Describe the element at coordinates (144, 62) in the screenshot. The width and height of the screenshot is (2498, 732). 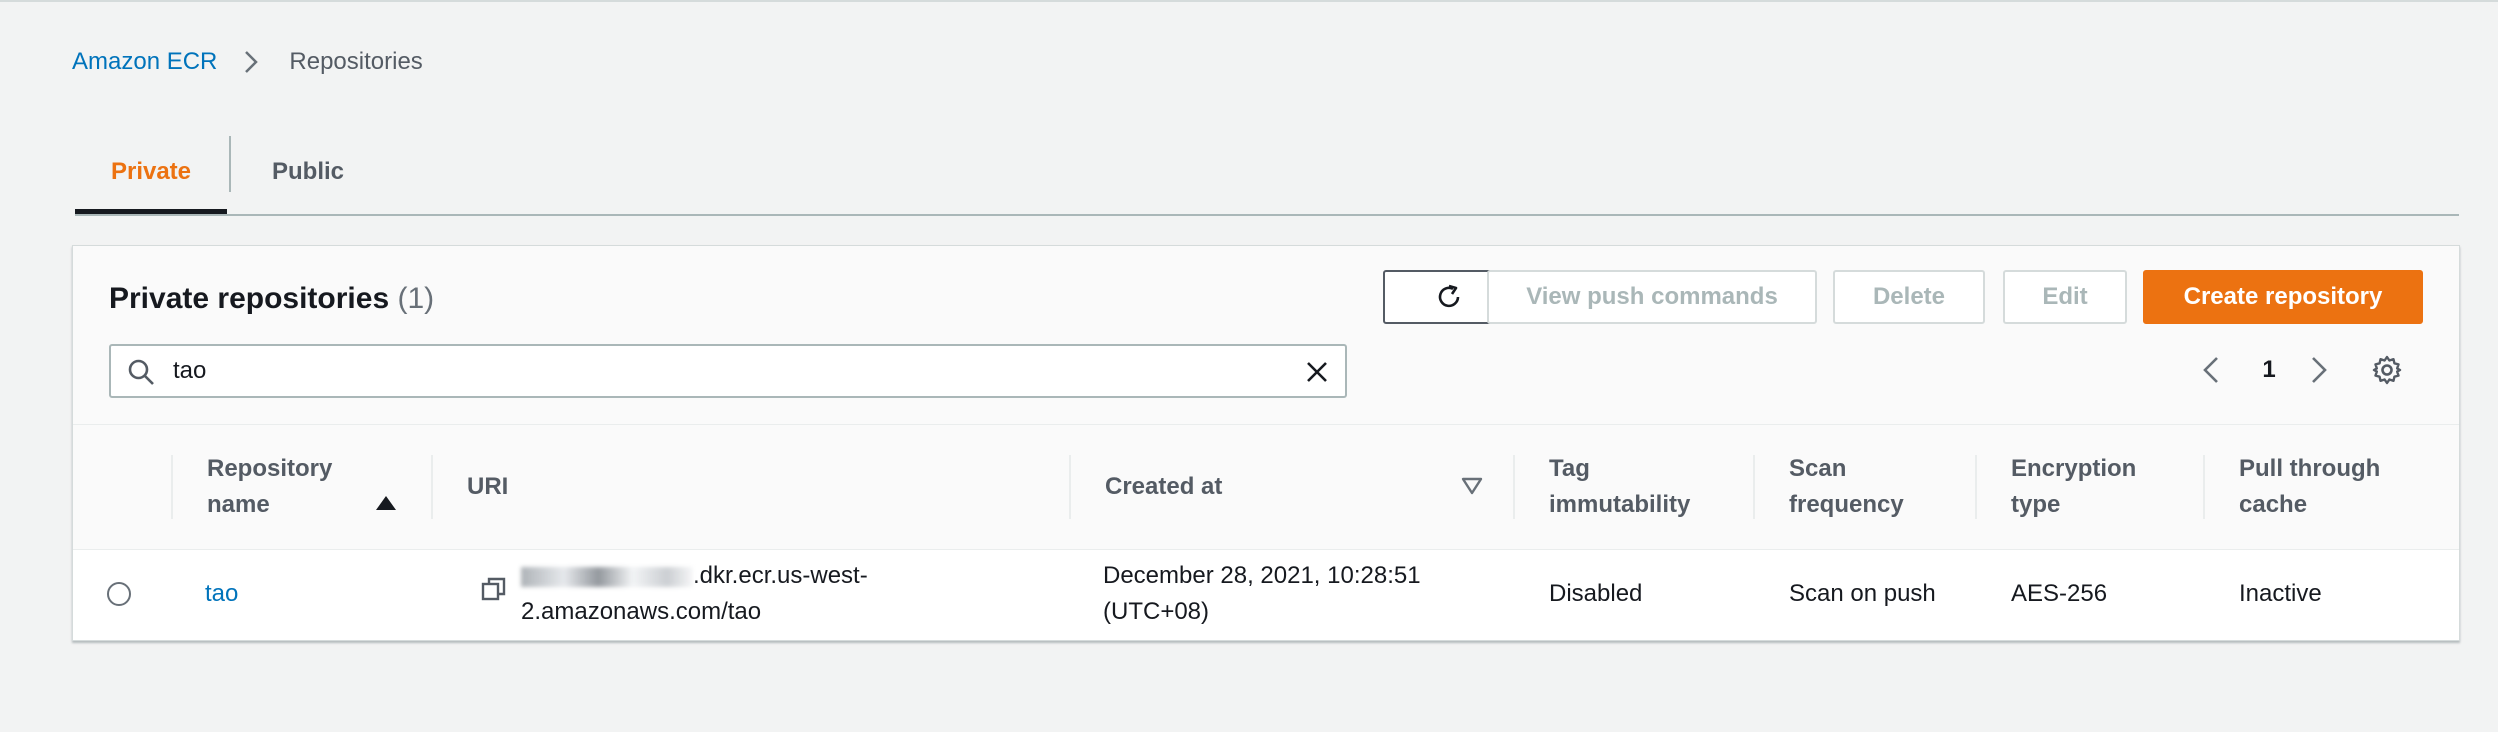
I see `breadcrumb-amazon-ecr: Amazon ECR` at that location.